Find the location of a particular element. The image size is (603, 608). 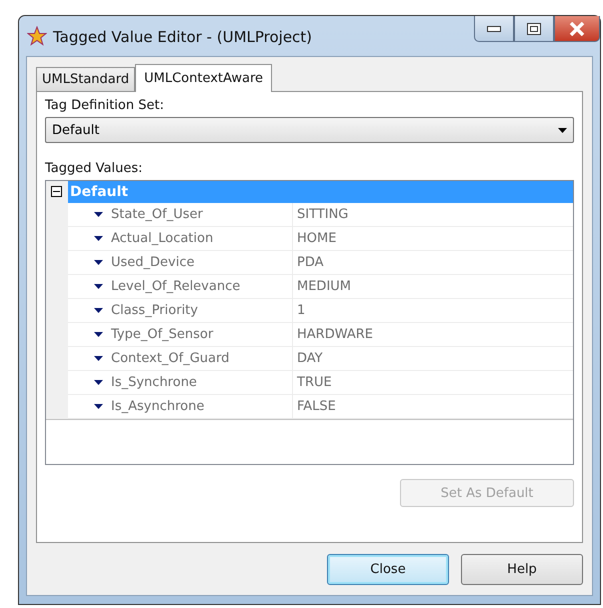

close-icon is located at coordinates (577, 29).